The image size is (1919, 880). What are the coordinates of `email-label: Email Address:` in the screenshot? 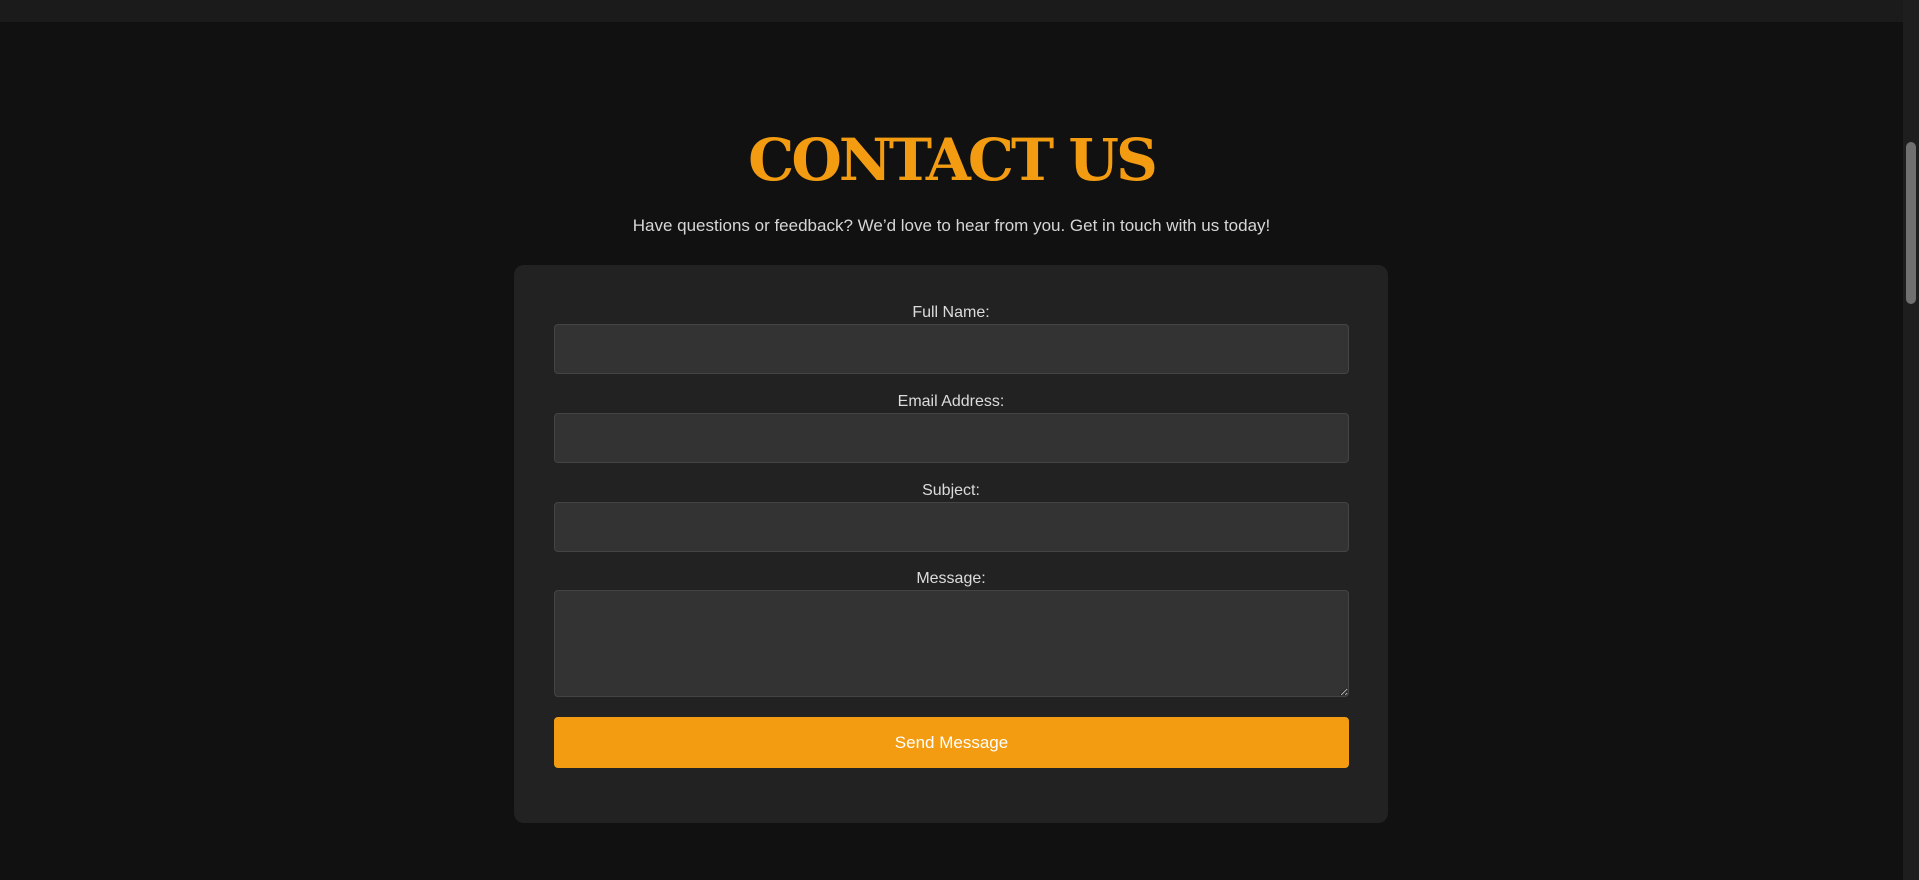 It's located at (951, 401).